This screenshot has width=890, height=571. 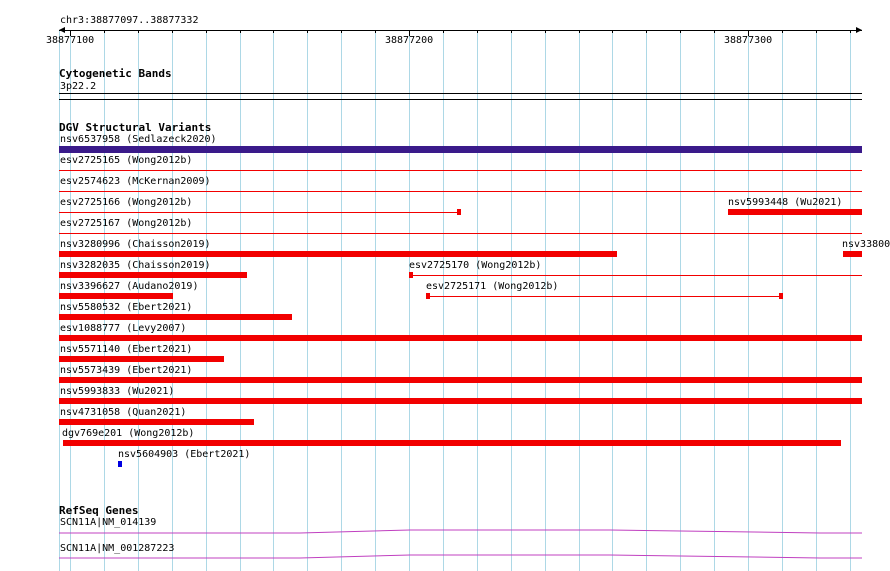 I want to click on gene-models, so click(x=460, y=544).